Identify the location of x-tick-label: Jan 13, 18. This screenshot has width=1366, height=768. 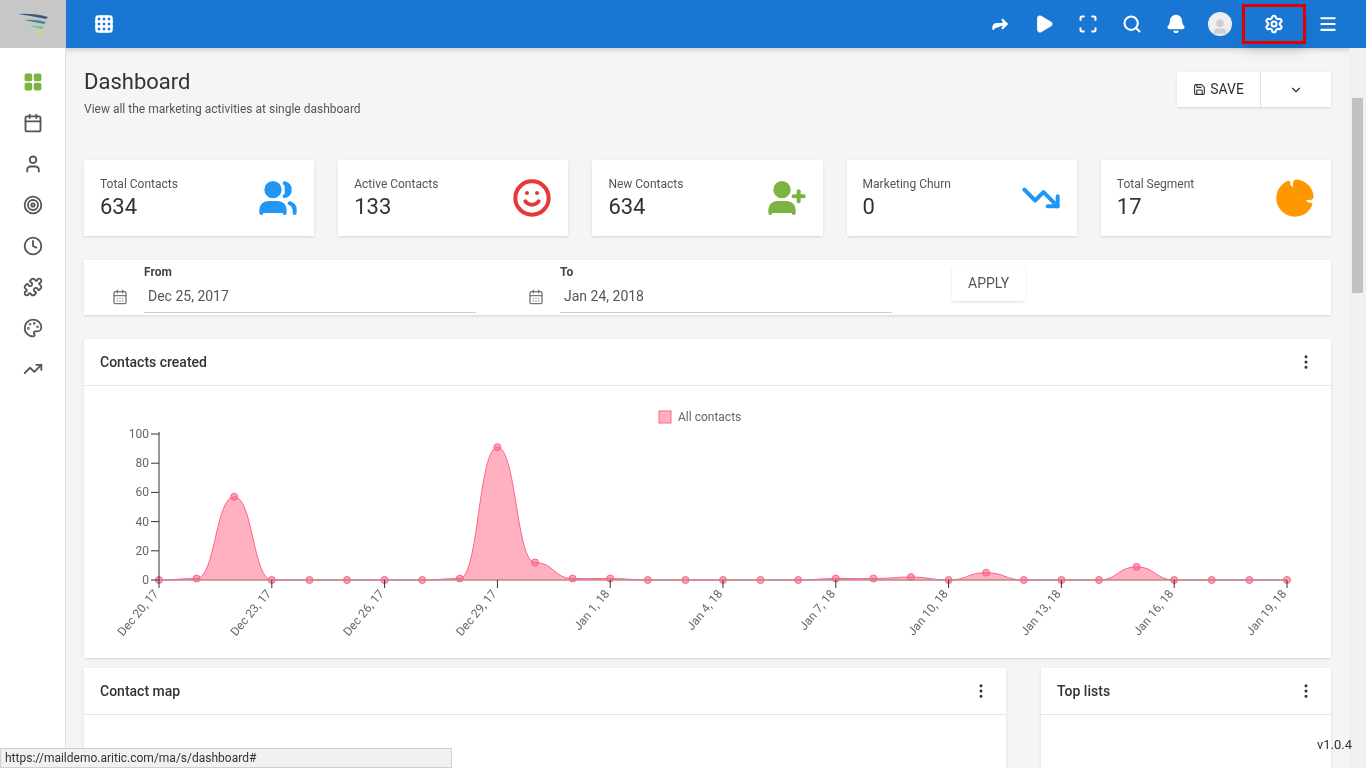
(1040, 612).